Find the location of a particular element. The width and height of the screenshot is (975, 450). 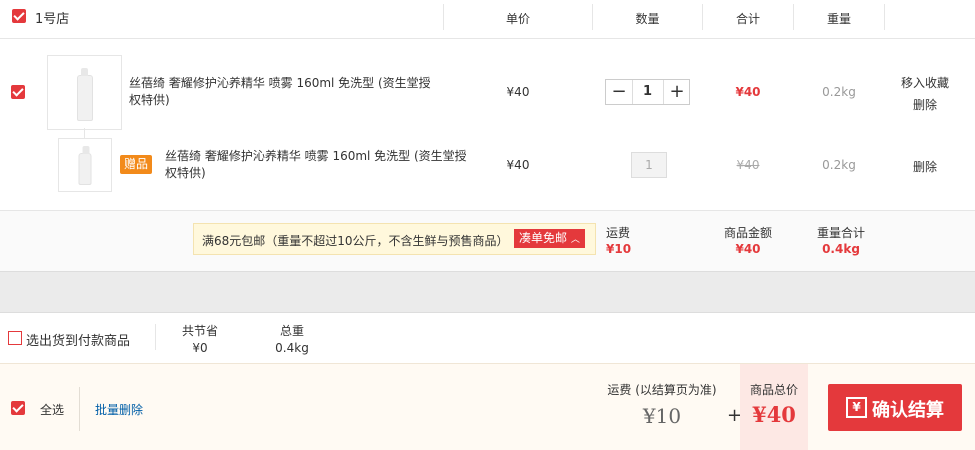

product-title-link: 丝蓓绮 奢耀修护沁养精华 喷雾 160ml 免洗型 (资生堂授权特供) is located at coordinates (281, 92).